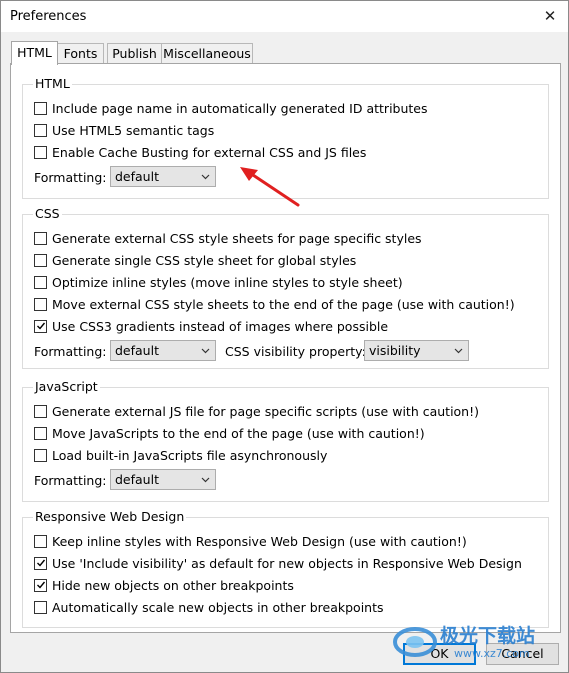  What do you see at coordinates (134, 53) in the screenshot?
I see `tab-publish: Publish` at bounding box center [134, 53].